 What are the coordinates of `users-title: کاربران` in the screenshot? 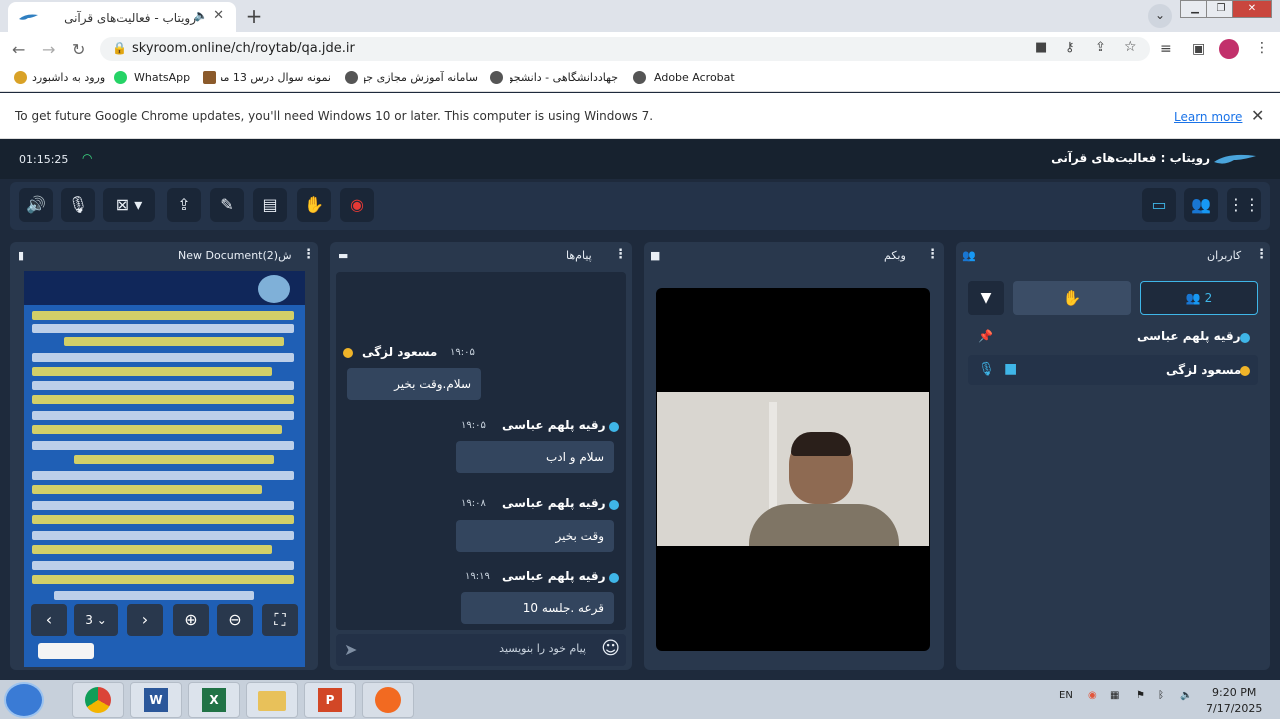 It's located at (1224, 255).